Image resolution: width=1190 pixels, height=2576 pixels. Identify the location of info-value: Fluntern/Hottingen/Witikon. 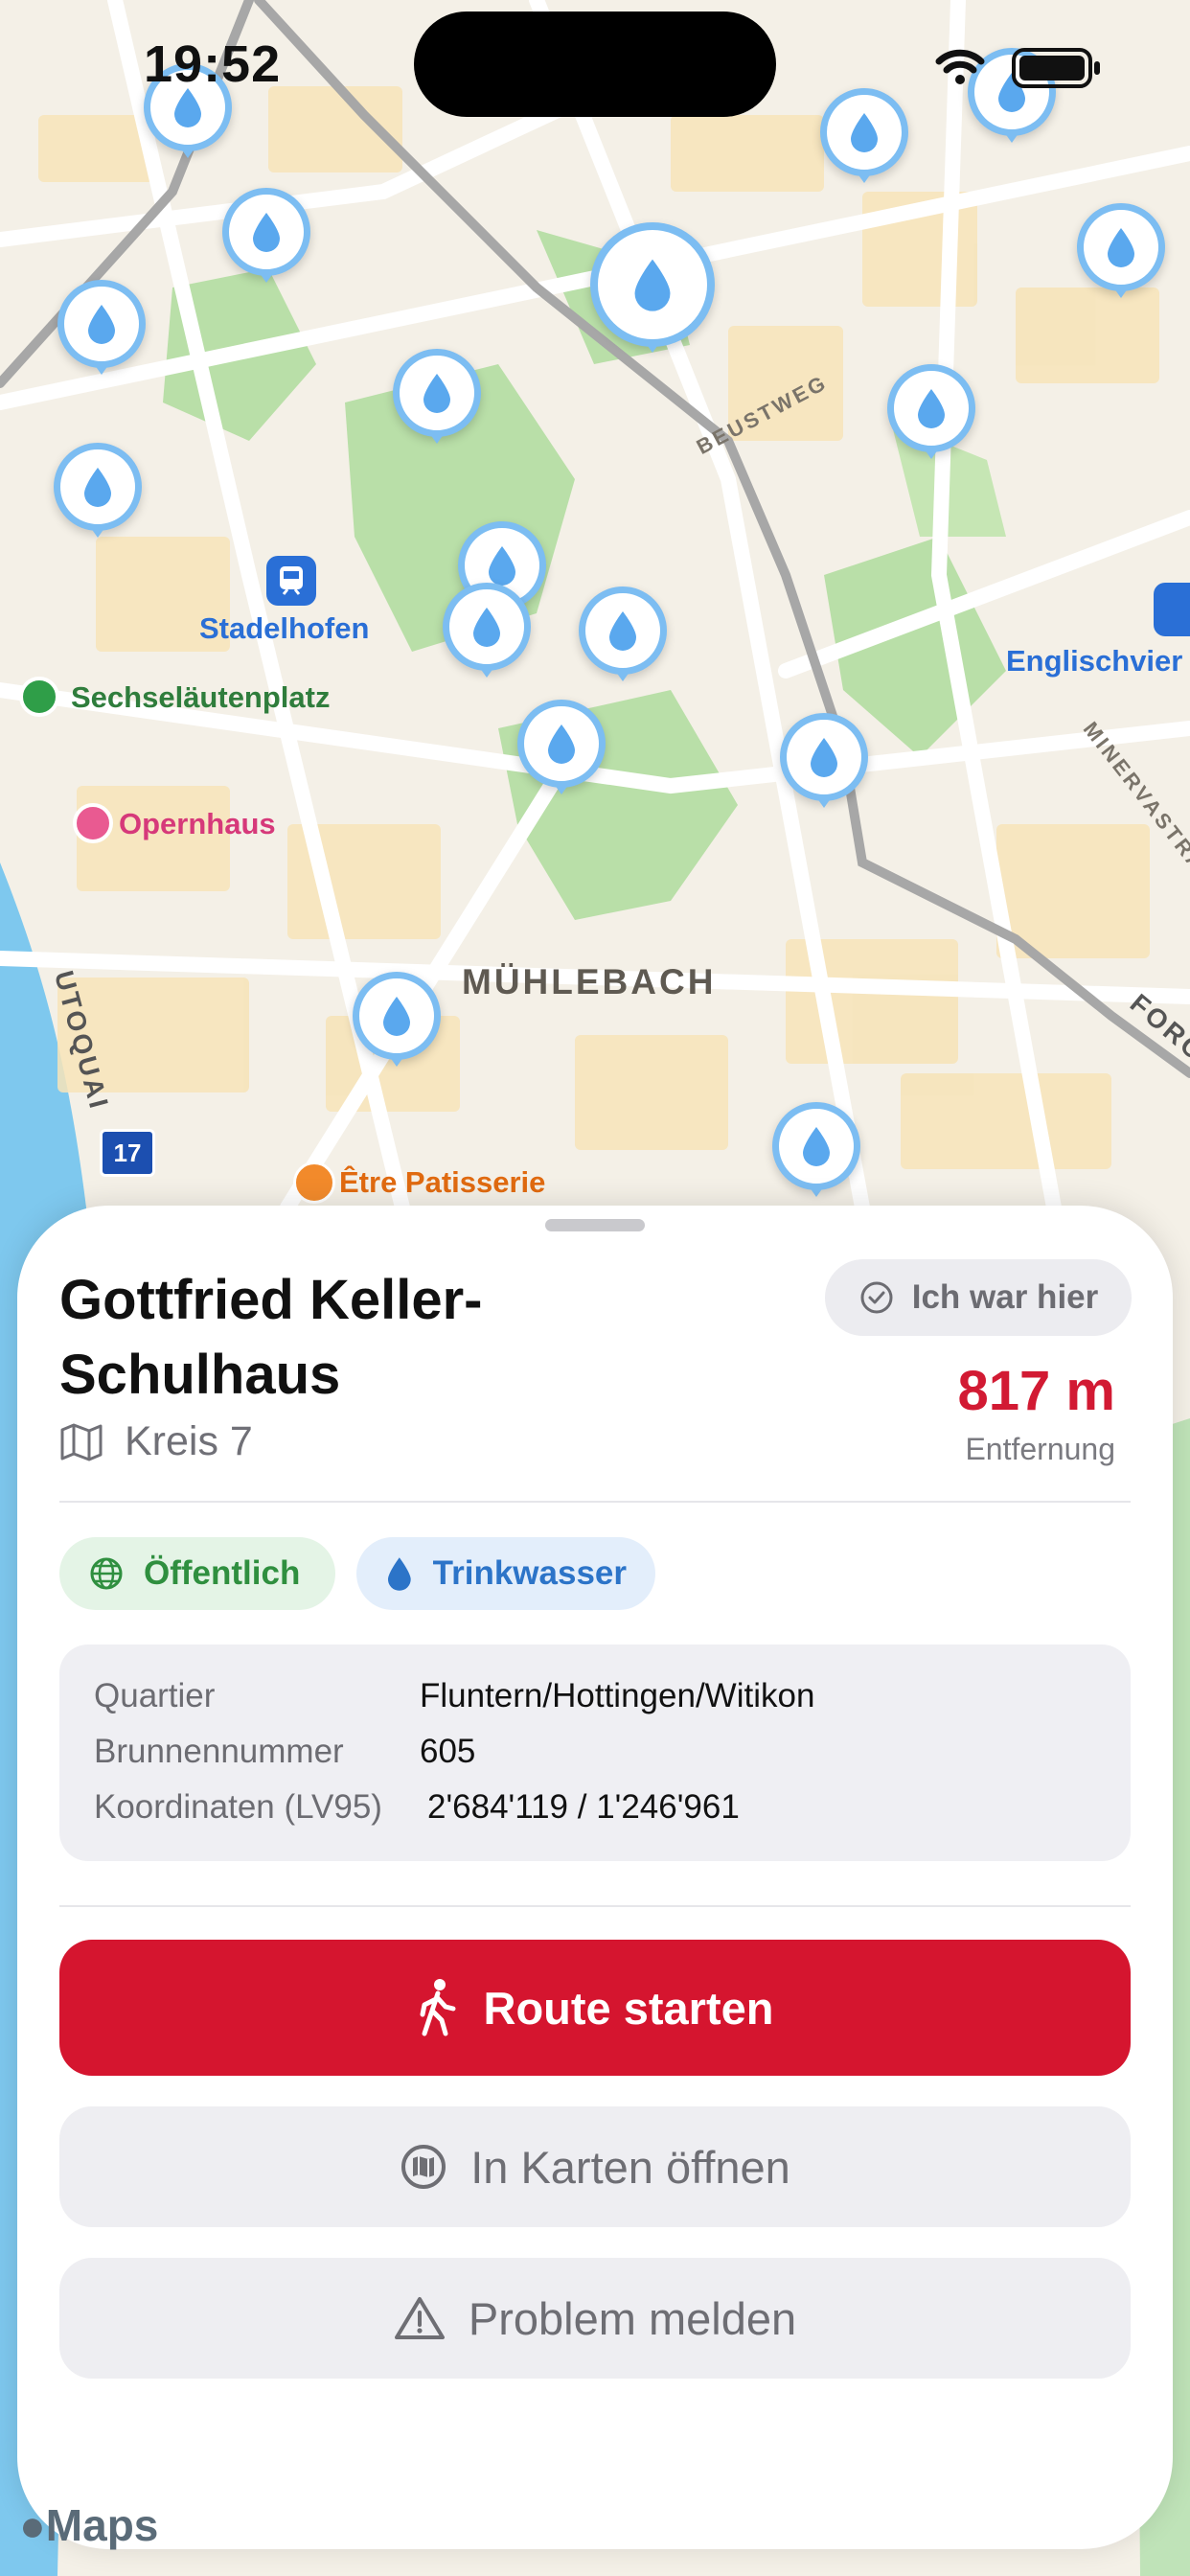
(618, 1695).